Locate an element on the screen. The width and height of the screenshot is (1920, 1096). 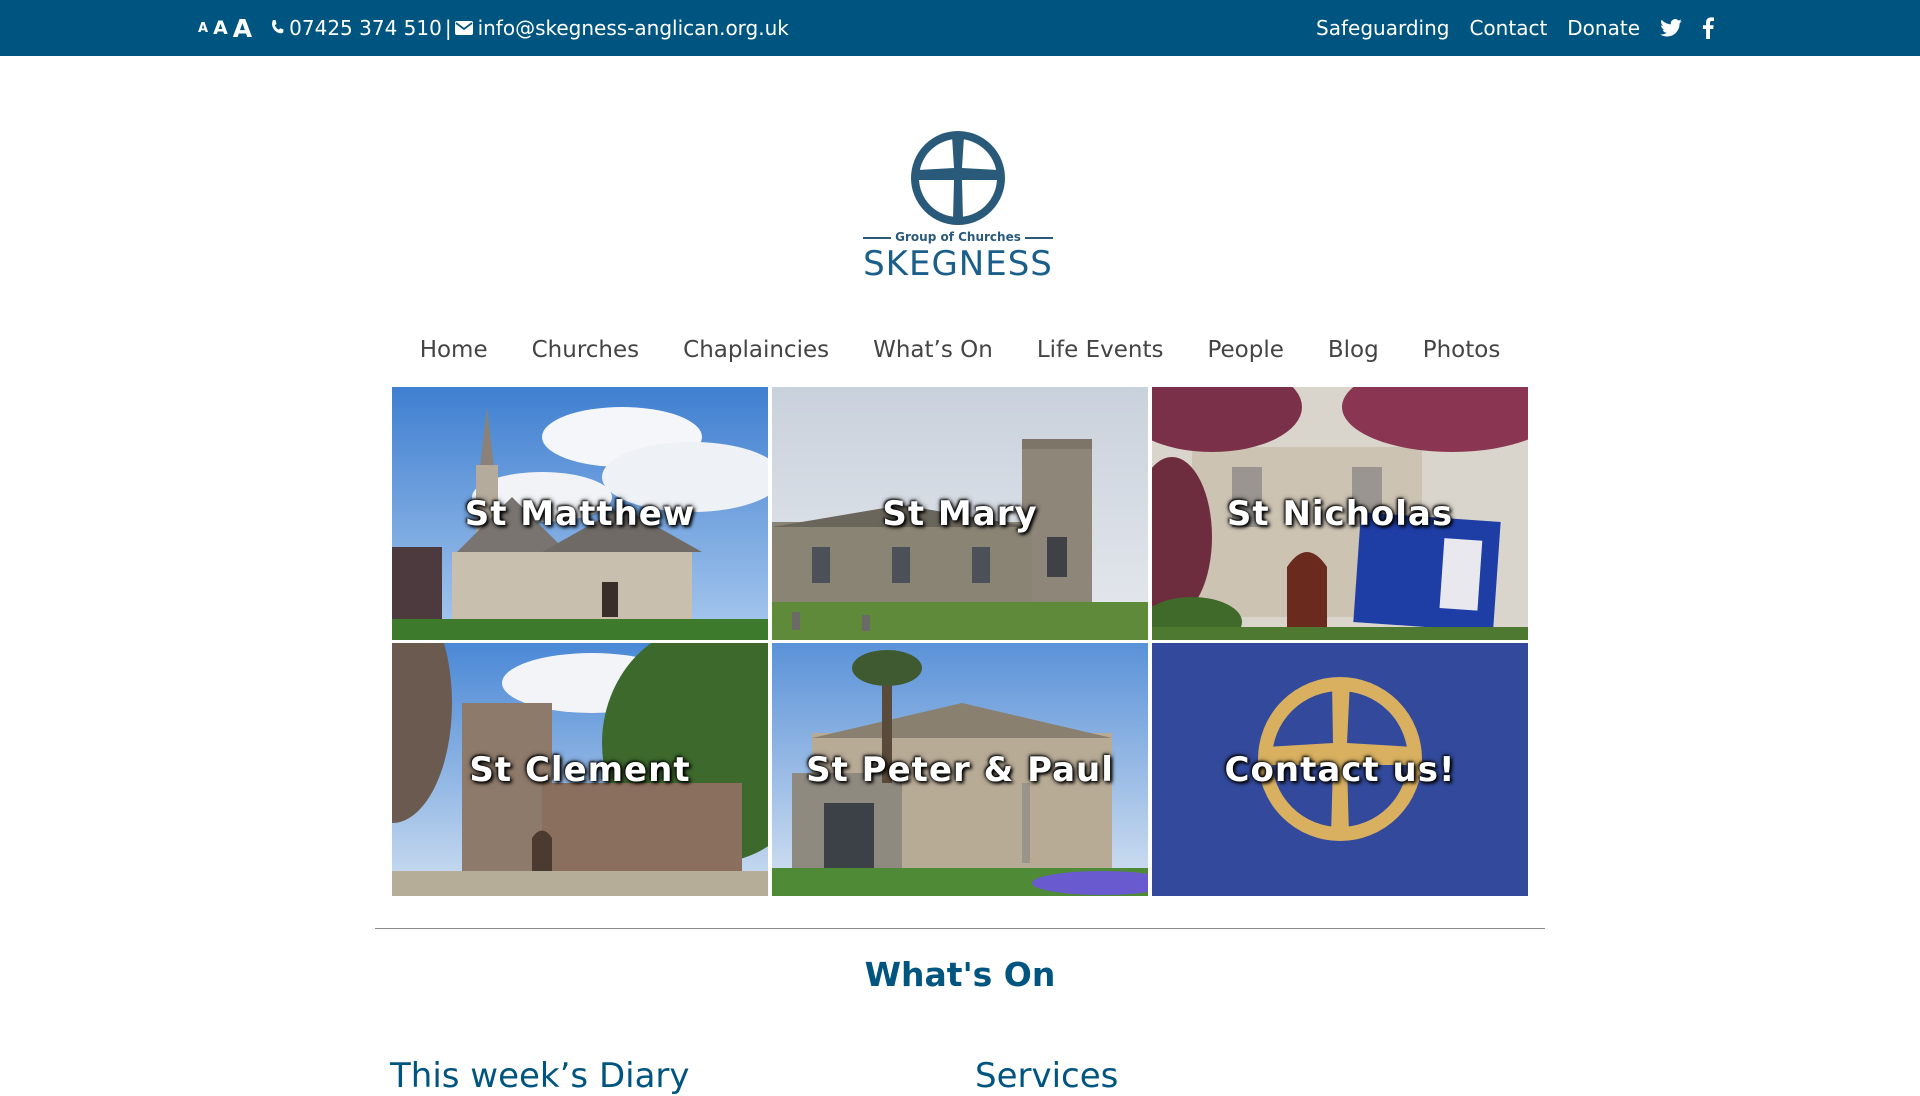
tile-label: St Mary is located at coordinates (960, 513).